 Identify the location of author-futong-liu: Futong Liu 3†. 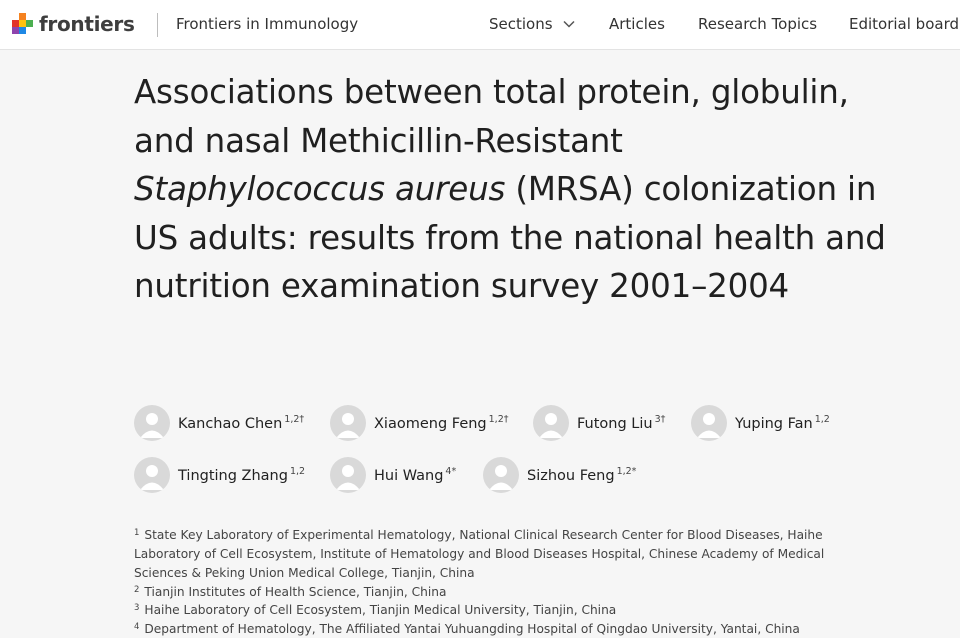
(599, 423).